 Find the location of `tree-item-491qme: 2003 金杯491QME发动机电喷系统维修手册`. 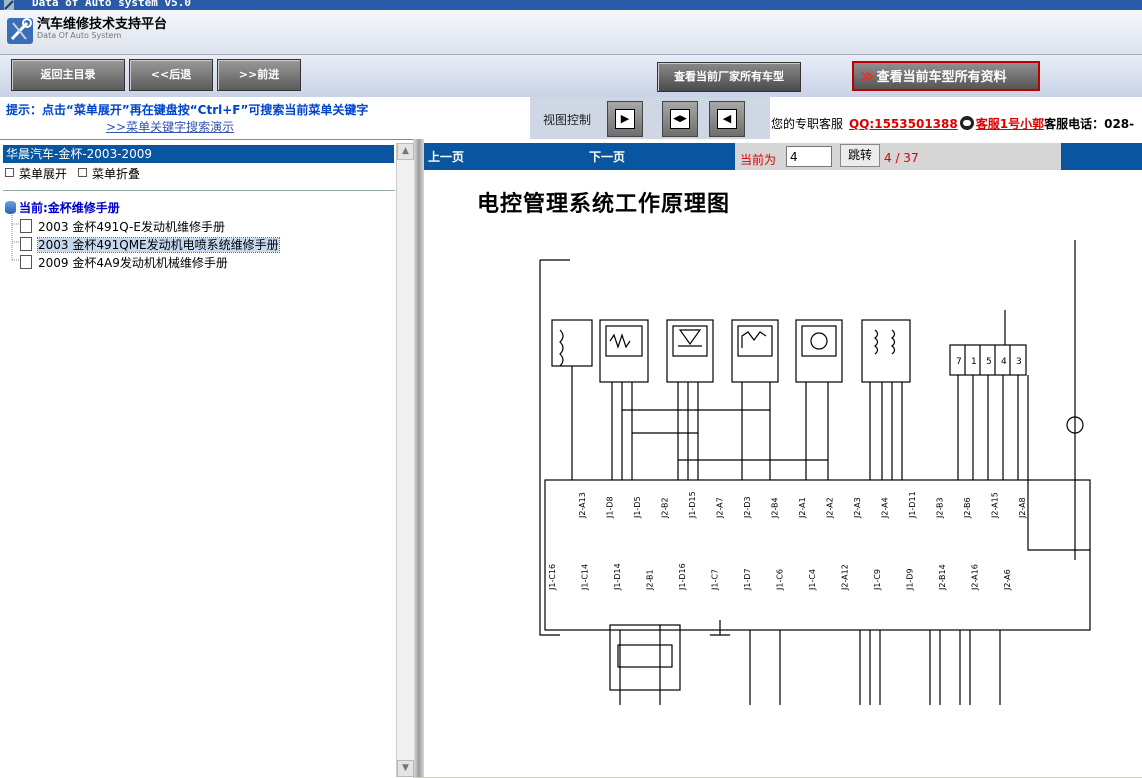

tree-item-491qme: 2003 金杯491QME发动机电喷系统维修手册 is located at coordinates (150, 244).